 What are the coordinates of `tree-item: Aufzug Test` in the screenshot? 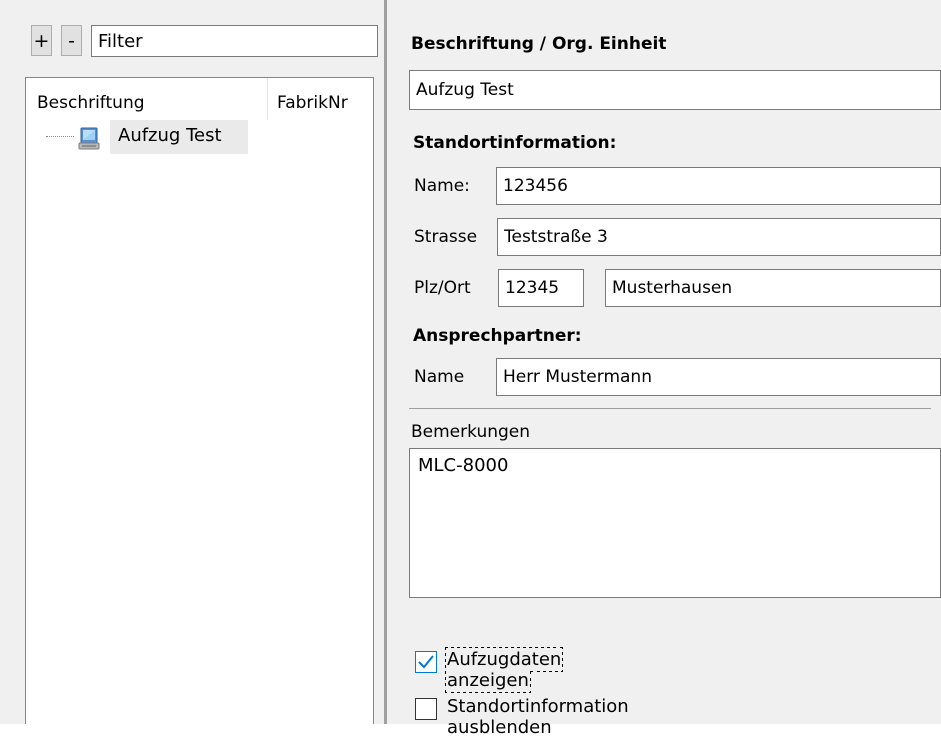 It's located at (142, 137).